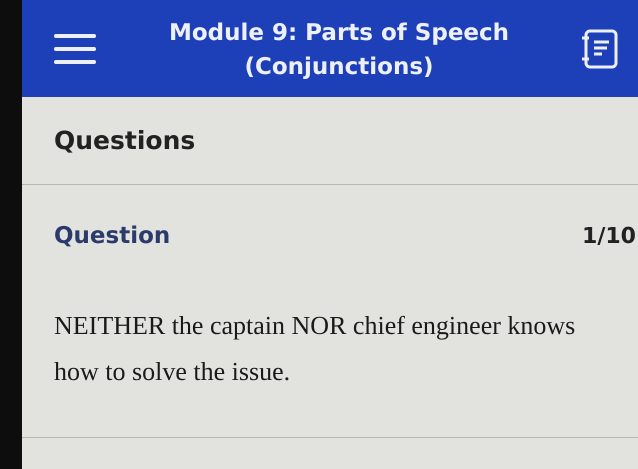 The image size is (638, 469). What do you see at coordinates (314, 349) in the screenshot?
I see `question-text: NEITHER the captain NOR chief engineer knows how to solve the issue.` at bounding box center [314, 349].